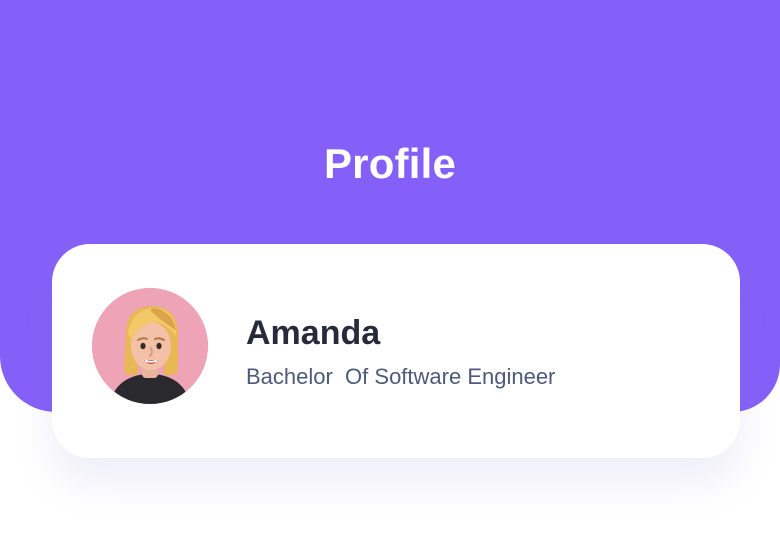 This screenshot has width=780, height=538. What do you see at coordinates (390, 163) in the screenshot?
I see `page-title: Profile` at bounding box center [390, 163].